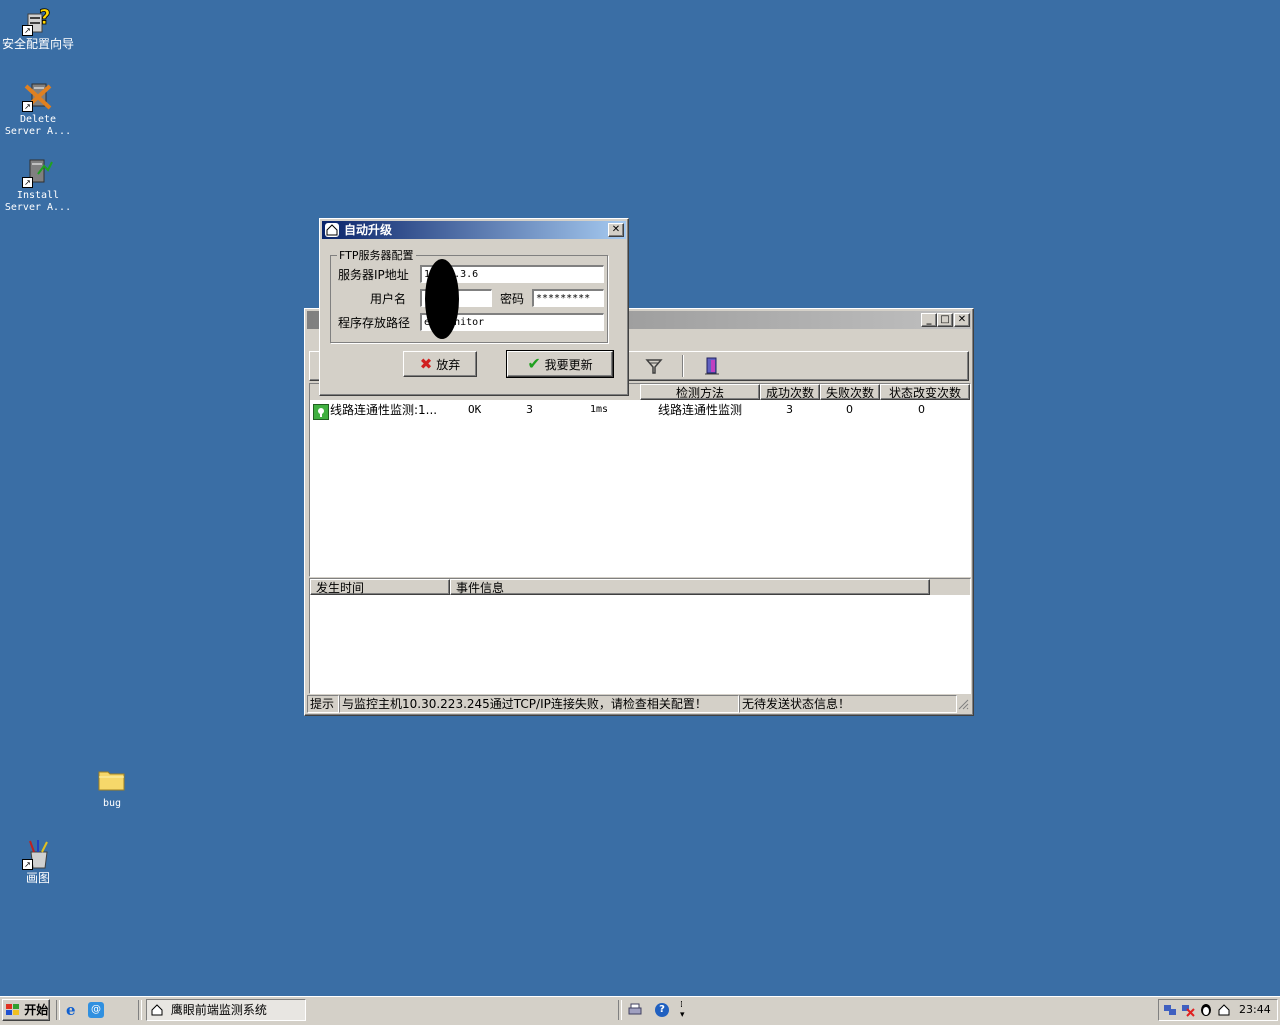 The height and width of the screenshot is (1025, 1280). What do you see at coordinates (1170, 1010) in the screenshot?
I see `network-icon` at bounding box center [1170, 1010].